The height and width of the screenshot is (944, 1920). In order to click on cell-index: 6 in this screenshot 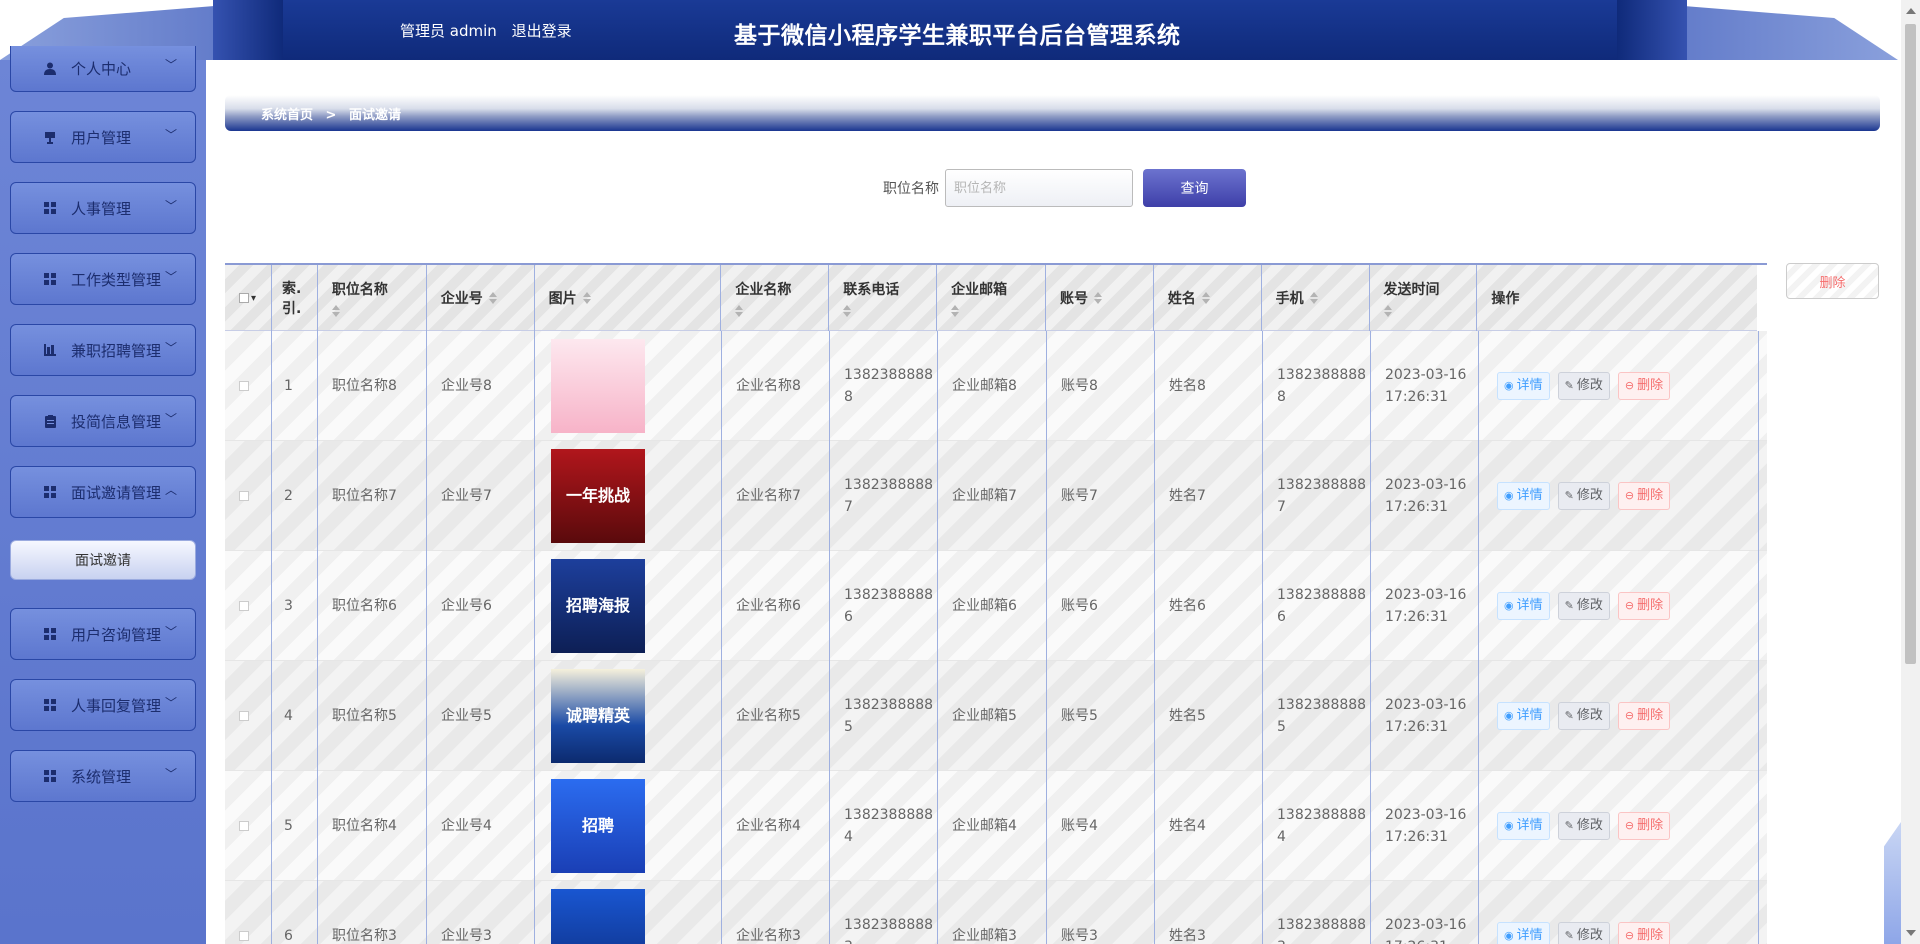, I will do `click(295, 912)`.